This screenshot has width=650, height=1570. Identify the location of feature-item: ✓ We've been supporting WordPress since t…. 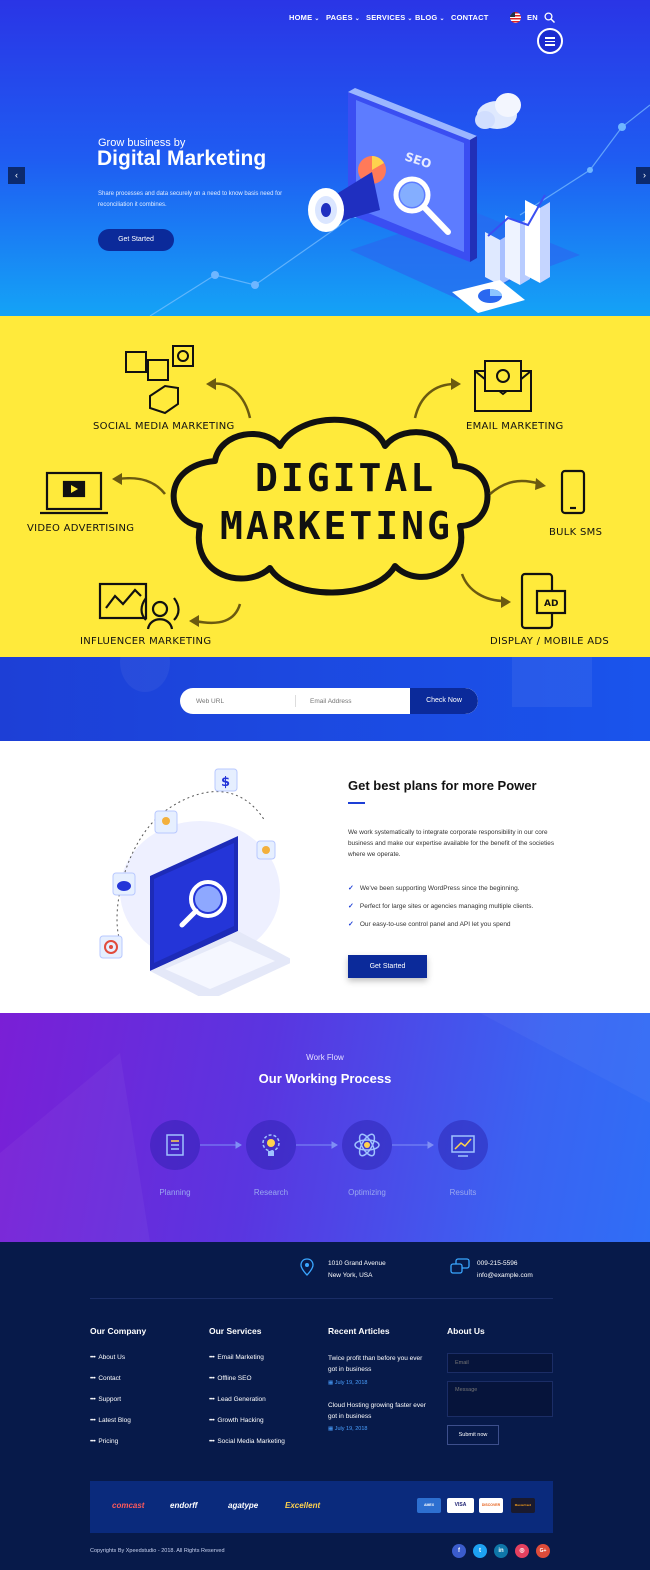
(434, 888).